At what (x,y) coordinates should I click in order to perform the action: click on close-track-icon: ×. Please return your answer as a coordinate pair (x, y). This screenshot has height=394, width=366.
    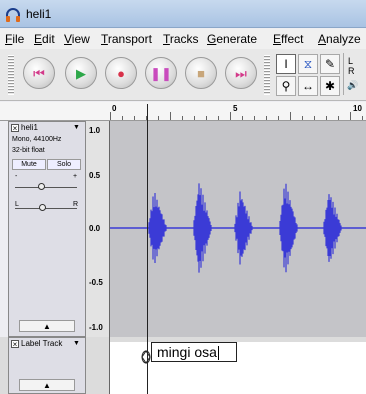
    Looking at the image, I should click on (15, 128).